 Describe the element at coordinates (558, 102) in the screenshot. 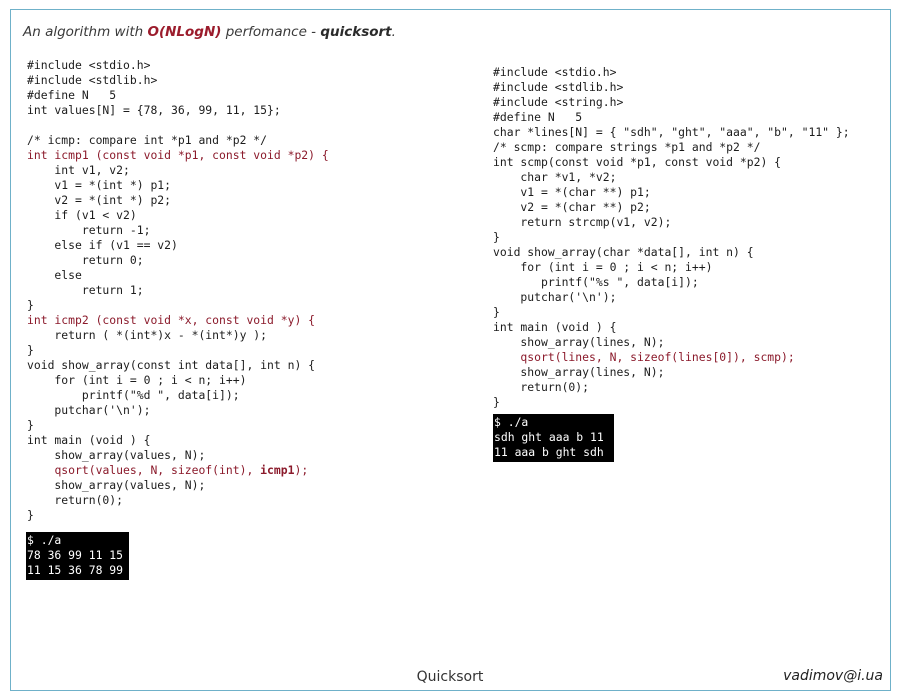

I see `code-line: #include <string.h>` at that location.